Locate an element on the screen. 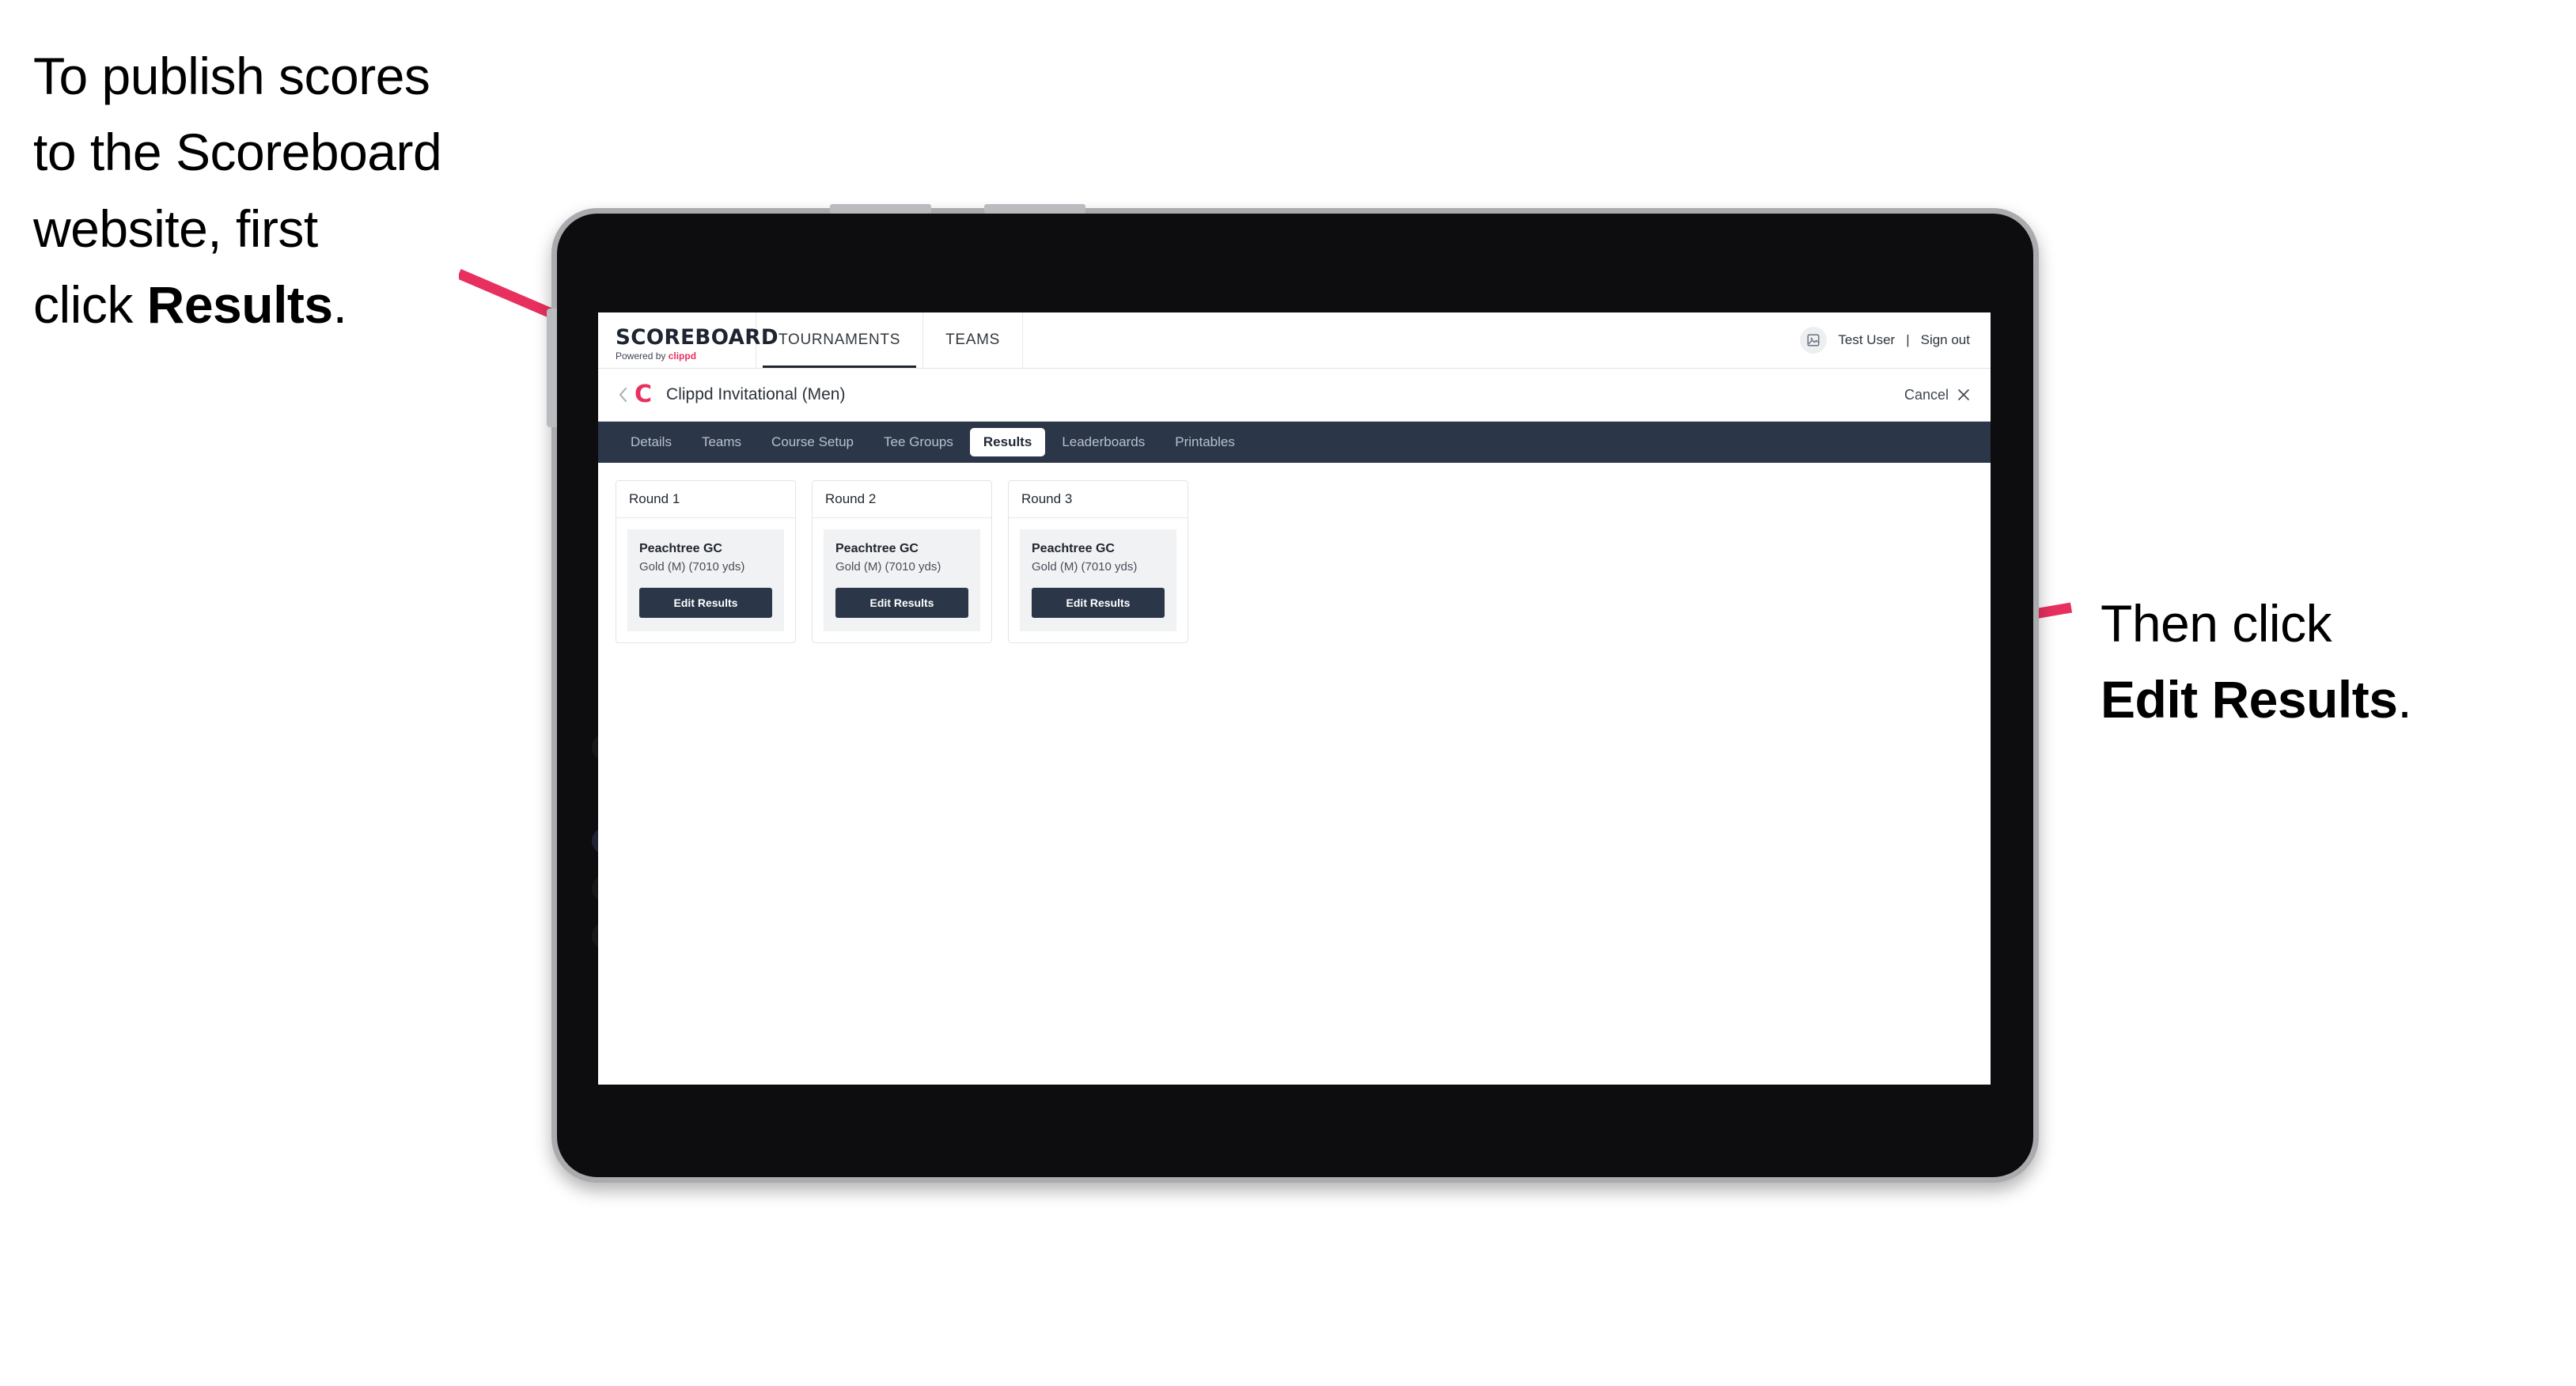 The height and width of the screenshot is (1386, 2576). chevron-left-icon is located at coordinates (622, 395).